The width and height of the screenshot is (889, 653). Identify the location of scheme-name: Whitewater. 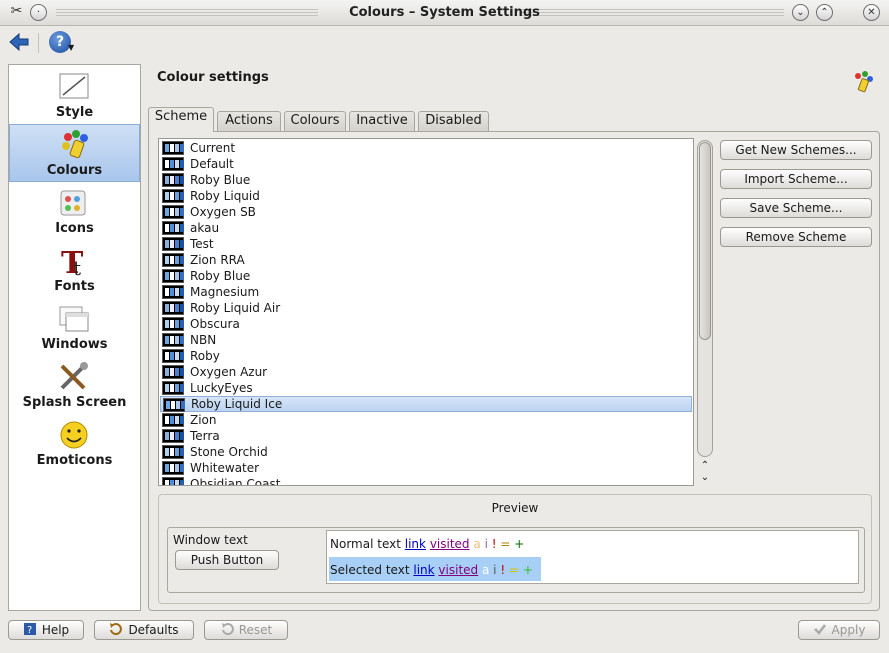
(225, 468).